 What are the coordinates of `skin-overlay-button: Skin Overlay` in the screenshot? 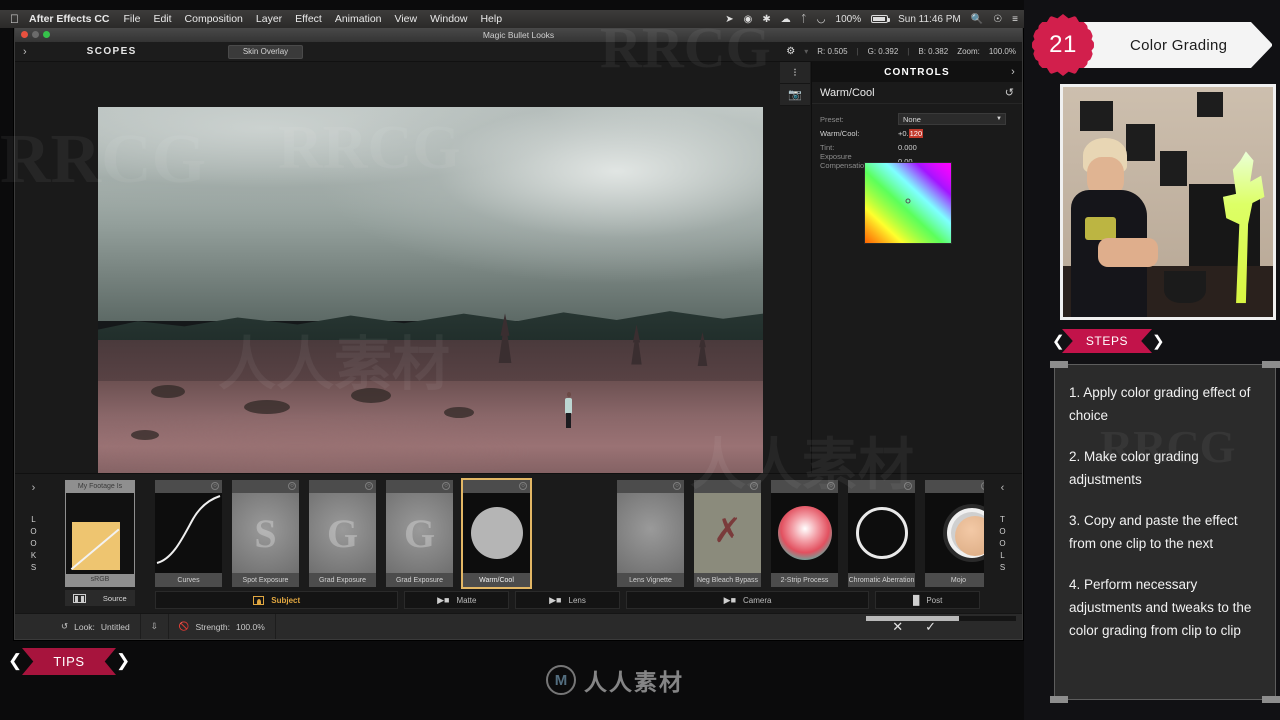 It's located at (265, 51).